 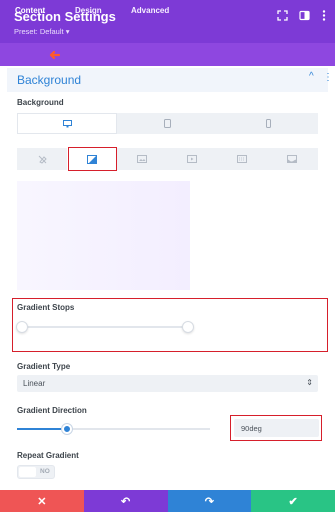 I want to click on save-button: ✔, so click(x=293, y=501).